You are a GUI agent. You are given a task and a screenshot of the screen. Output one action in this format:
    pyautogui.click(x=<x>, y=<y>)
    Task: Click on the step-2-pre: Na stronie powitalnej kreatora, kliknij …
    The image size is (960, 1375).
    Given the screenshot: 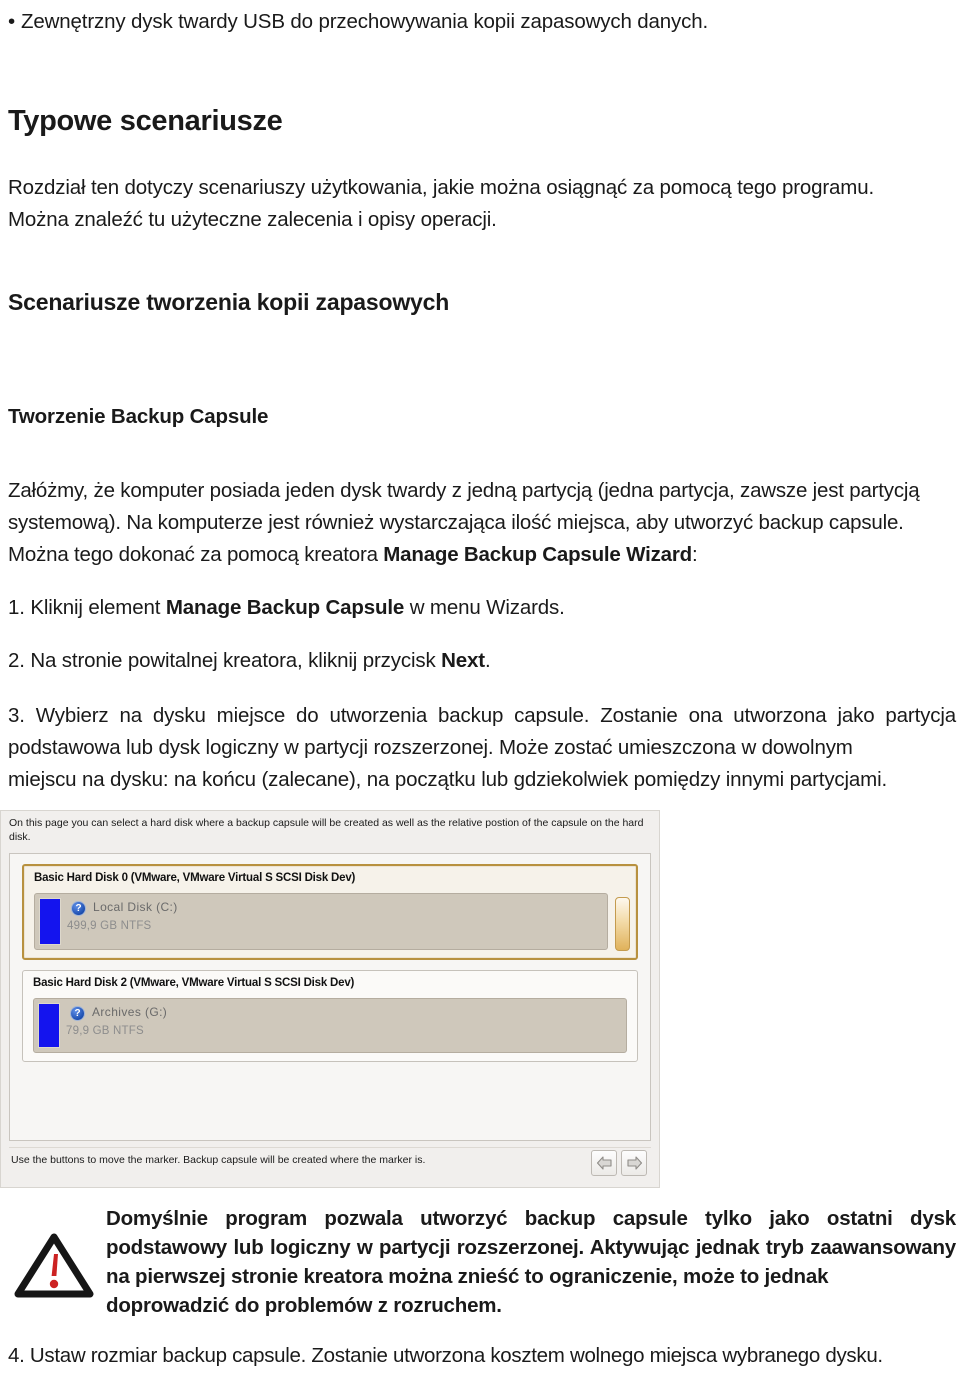 What is the action you would take?
    pyautogui.click(x=233, y=660)
    